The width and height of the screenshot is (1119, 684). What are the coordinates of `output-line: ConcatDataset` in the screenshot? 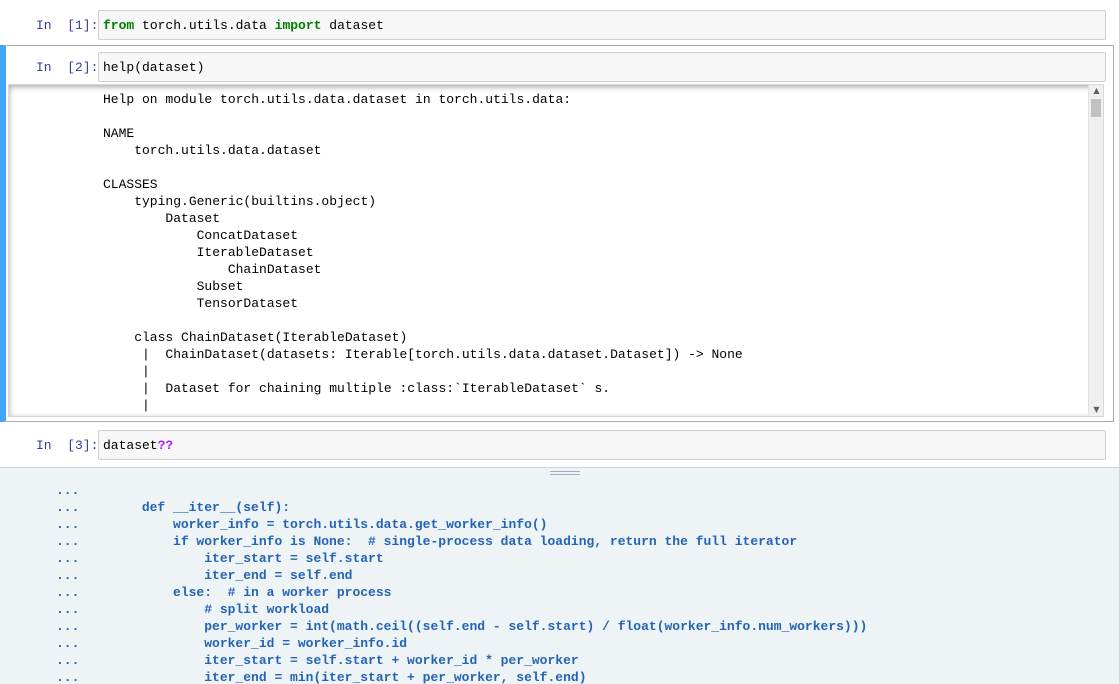 It's located at (201, 235).